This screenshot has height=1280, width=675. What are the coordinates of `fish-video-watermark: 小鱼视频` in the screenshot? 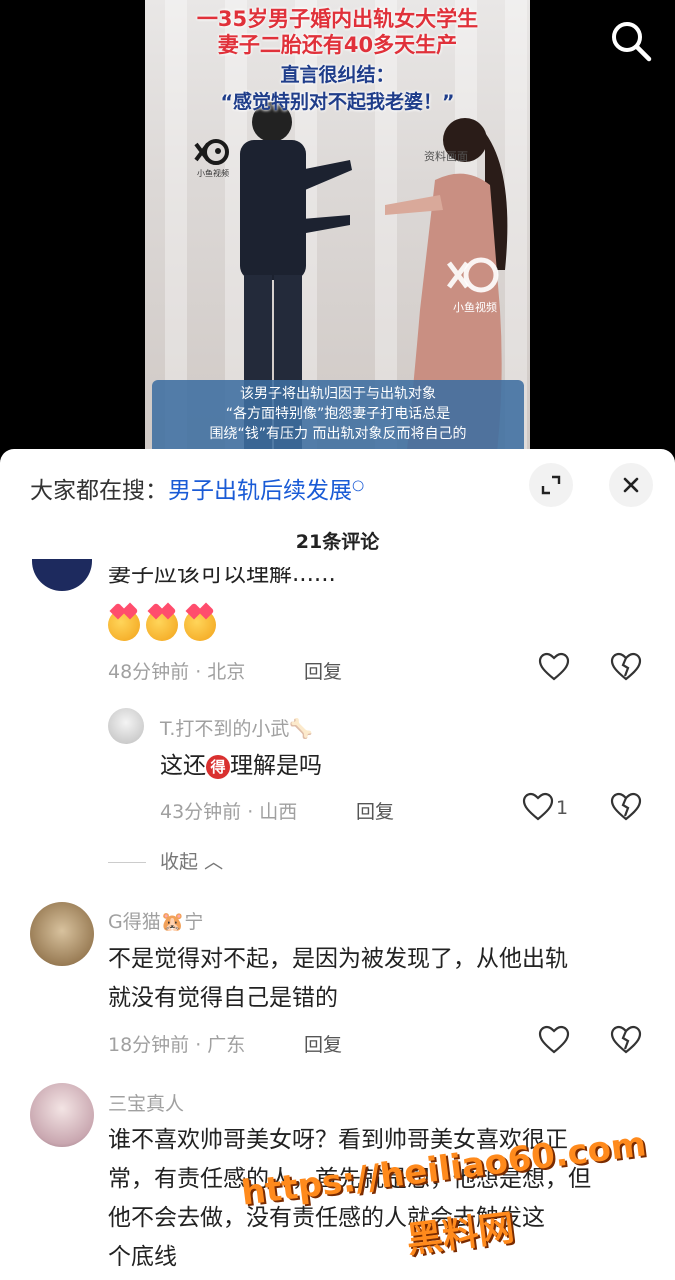 It's located at (475, 285).